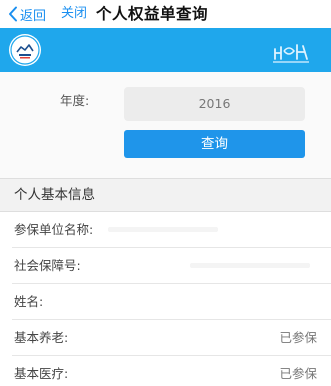  I want to click on back-button-label: 返回, so click(33, 16).